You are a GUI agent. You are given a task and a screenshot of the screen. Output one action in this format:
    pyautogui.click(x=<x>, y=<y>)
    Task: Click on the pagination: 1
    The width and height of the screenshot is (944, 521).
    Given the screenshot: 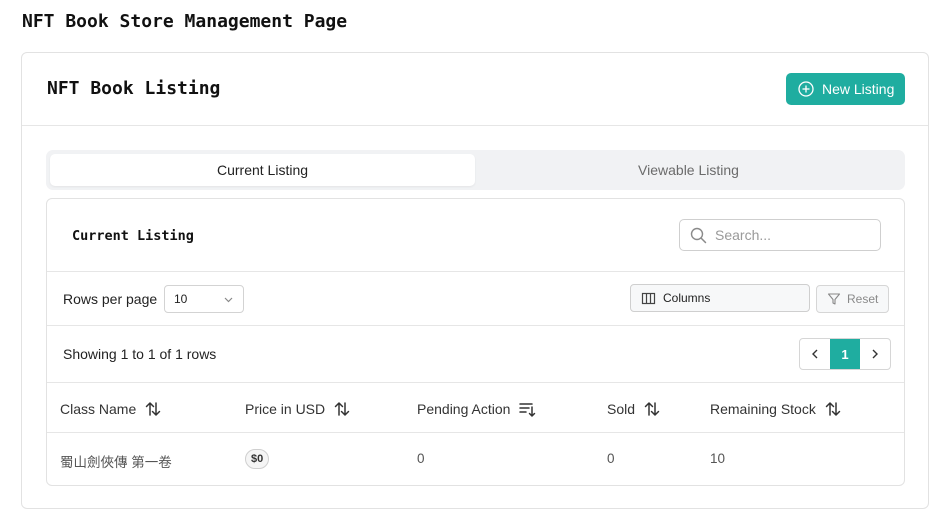 What is the action you would take?
    pyautogui.click(x=845, y=354)
    